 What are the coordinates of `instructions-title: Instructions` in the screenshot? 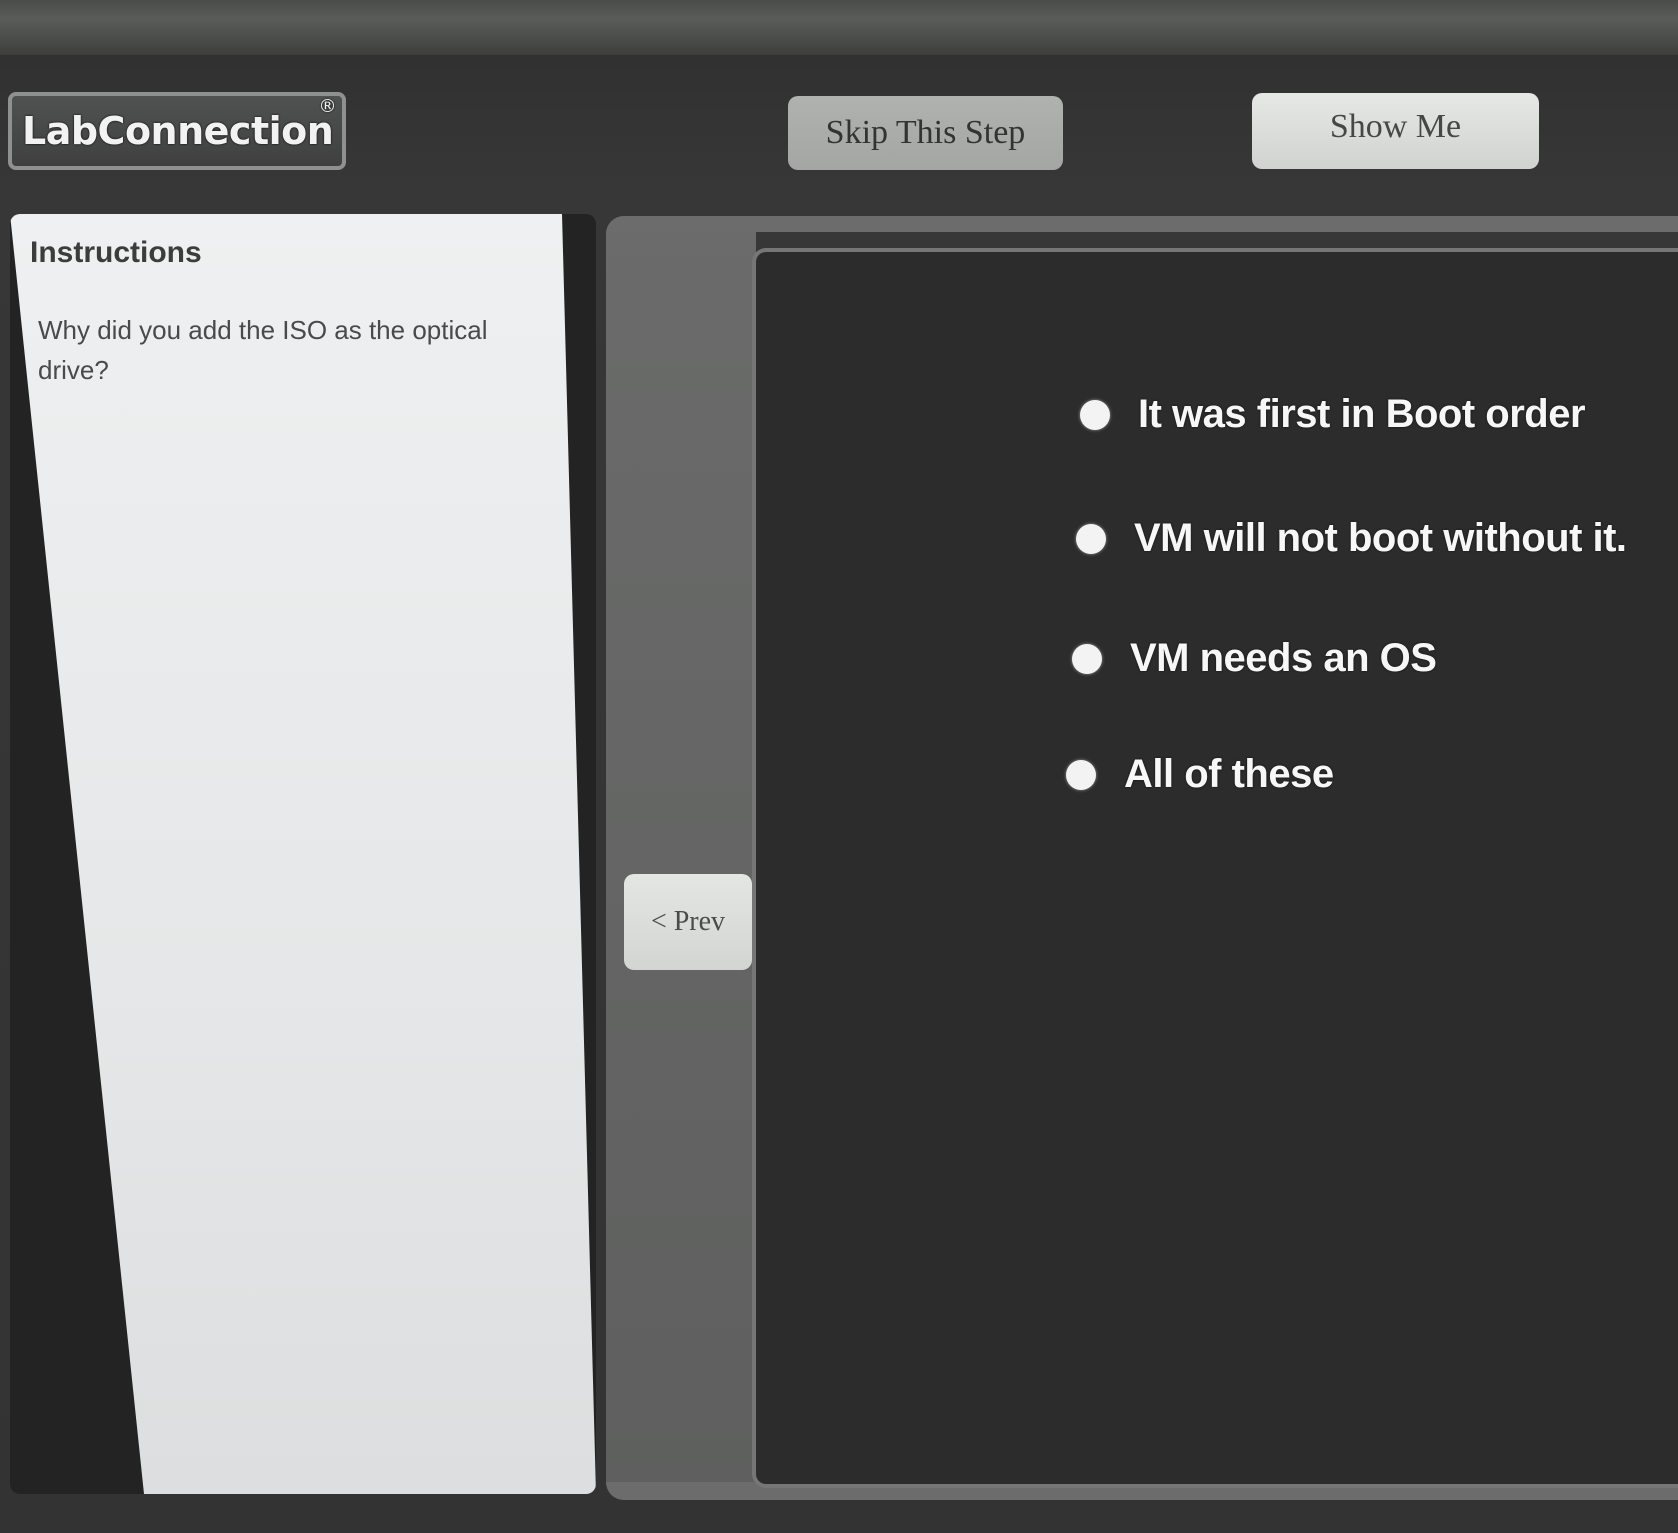 It's located at (116, 252).